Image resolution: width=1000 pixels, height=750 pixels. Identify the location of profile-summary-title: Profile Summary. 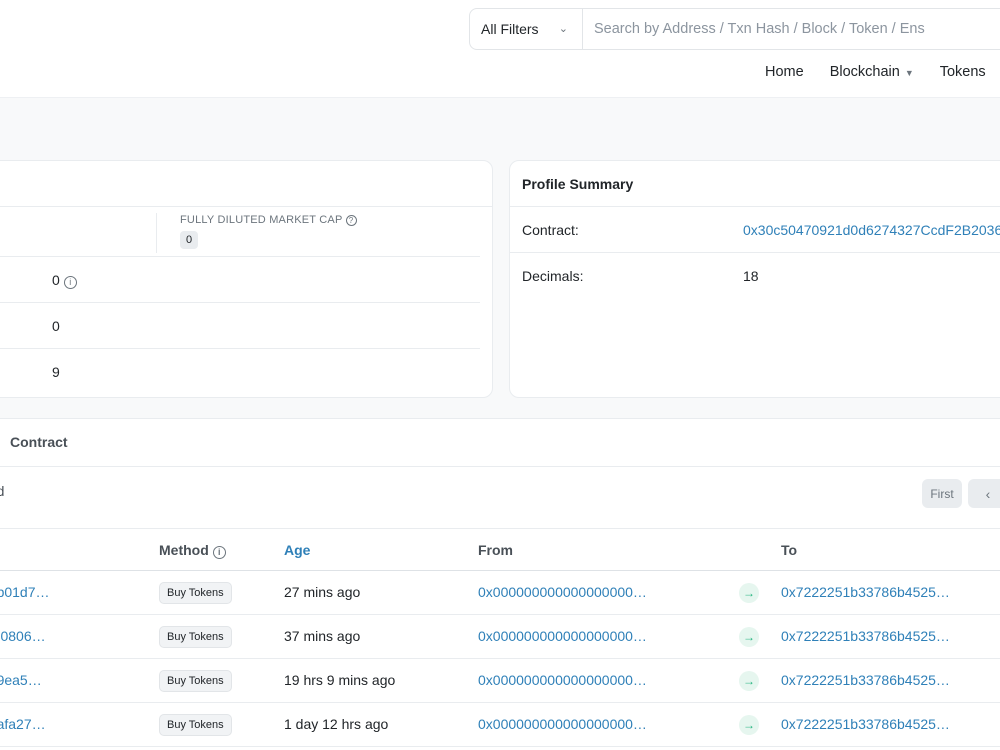
(755, 184).